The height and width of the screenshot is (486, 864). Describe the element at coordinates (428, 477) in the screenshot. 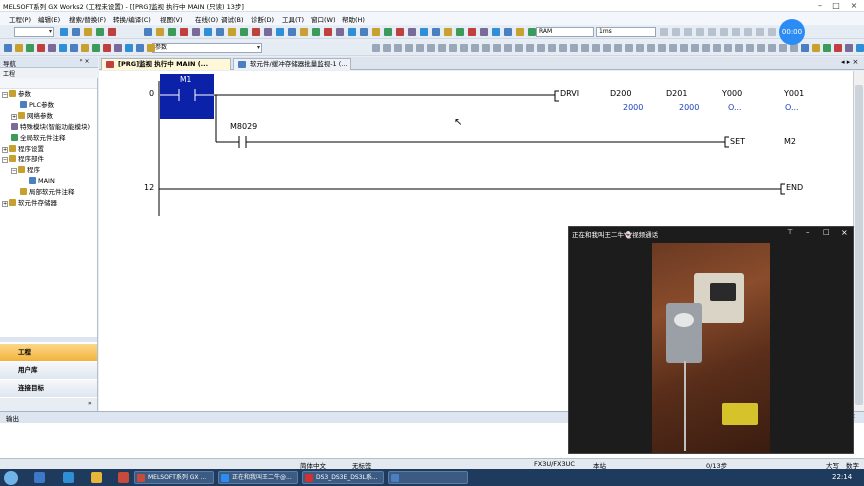

I see `task-window` at that location.